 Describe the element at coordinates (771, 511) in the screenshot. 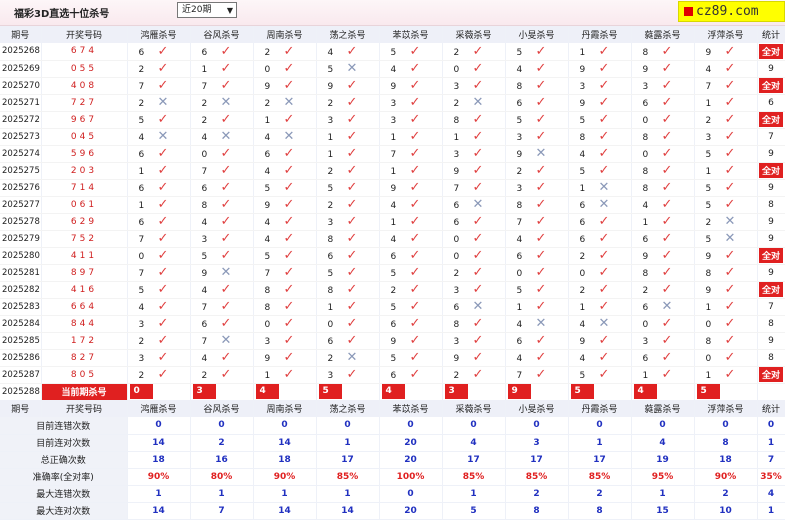

I see `stat-value: 1` at that location.